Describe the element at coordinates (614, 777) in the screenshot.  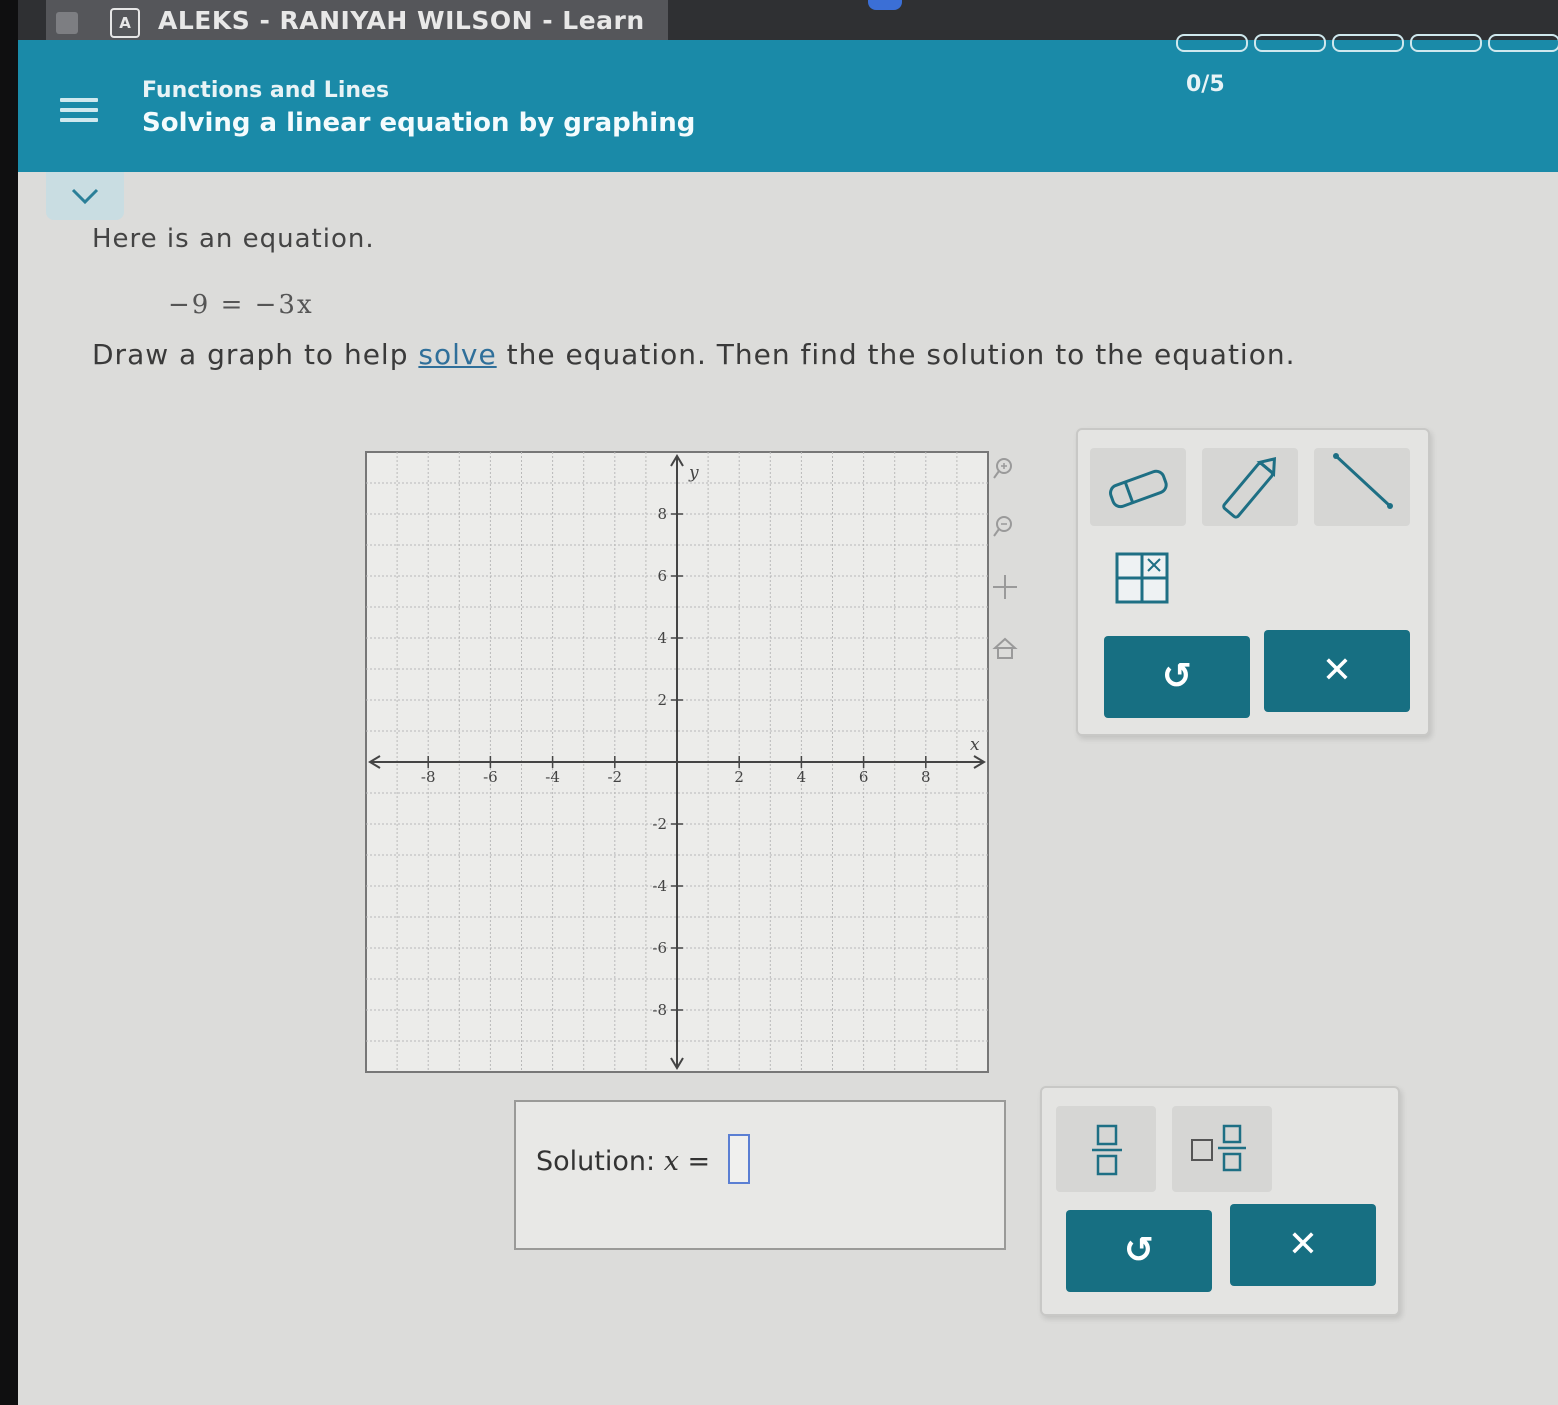
I see `x-tick-label: -2` at that location.